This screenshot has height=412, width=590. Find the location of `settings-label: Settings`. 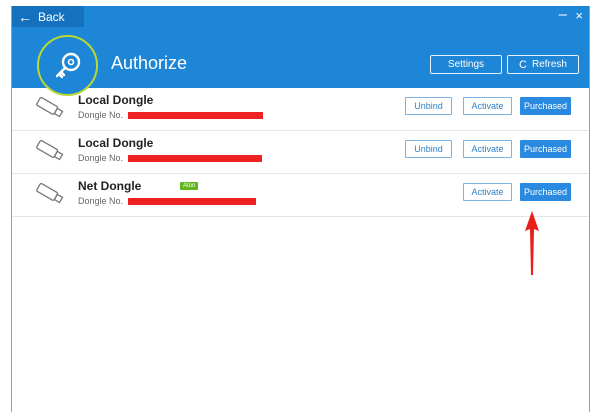

settings-label: Settings is located at coordinates (466, 64).